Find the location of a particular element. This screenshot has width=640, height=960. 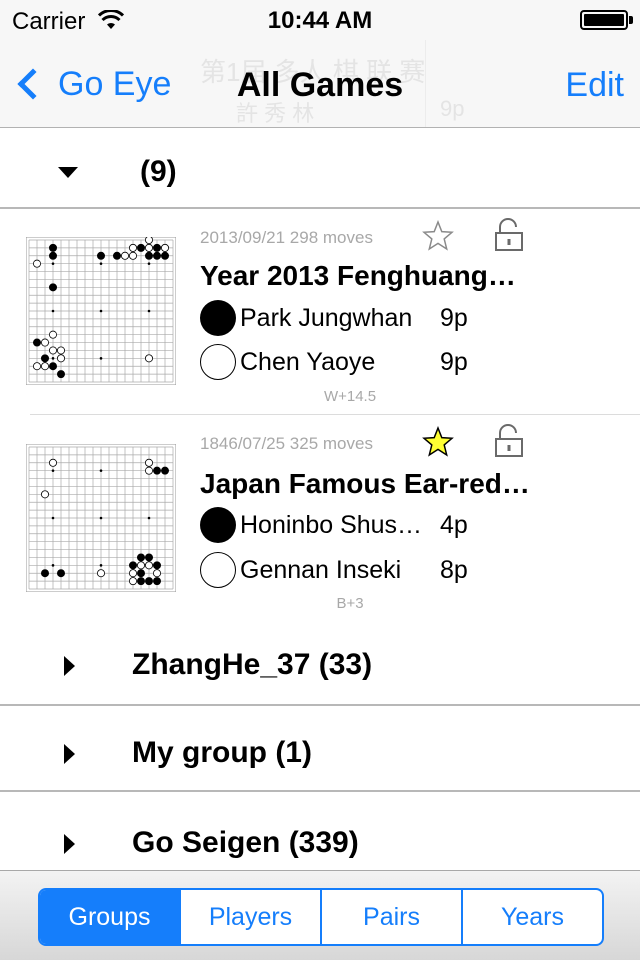

game-result: W+14.5 is located at coordinates (350, 396).